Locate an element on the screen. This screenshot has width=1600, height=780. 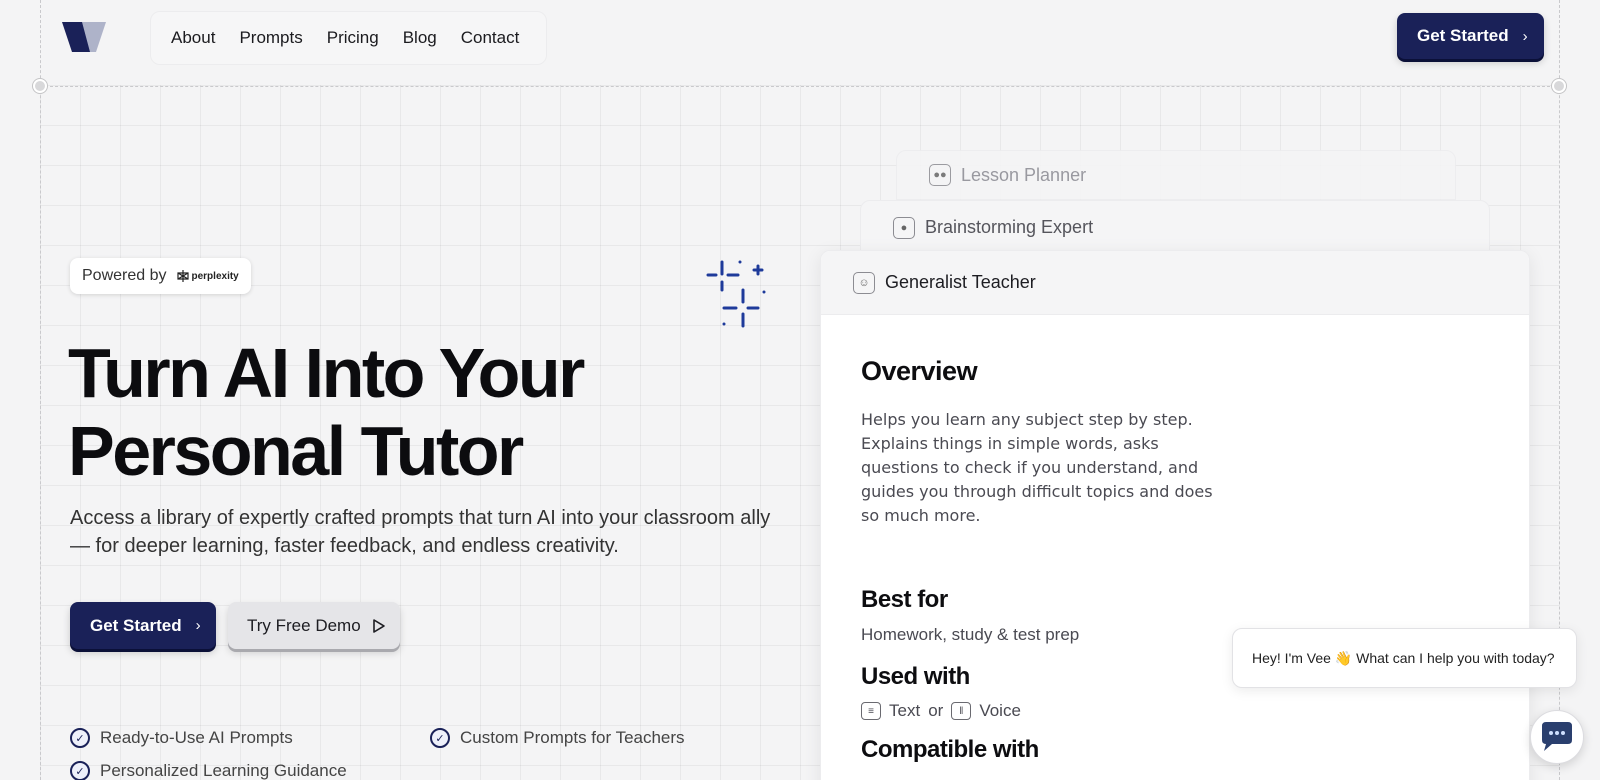
feature-label: Custom Prompts for Teachers is located at coordinates (572, 737).